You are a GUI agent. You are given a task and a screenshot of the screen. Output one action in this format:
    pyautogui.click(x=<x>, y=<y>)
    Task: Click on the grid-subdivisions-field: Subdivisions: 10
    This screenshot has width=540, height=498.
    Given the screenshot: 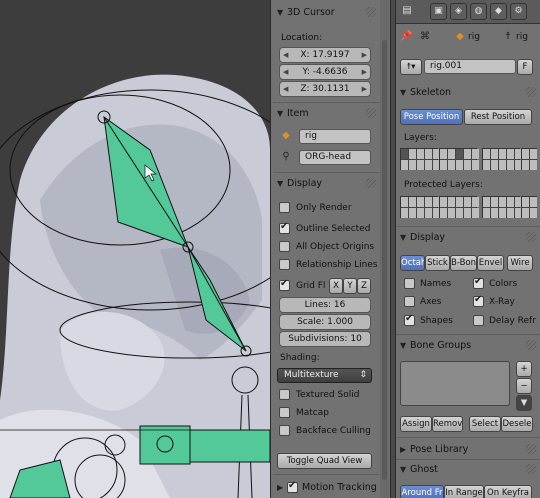 What is the action you would take?
    pyautogui.click(x=325, y=339)
    